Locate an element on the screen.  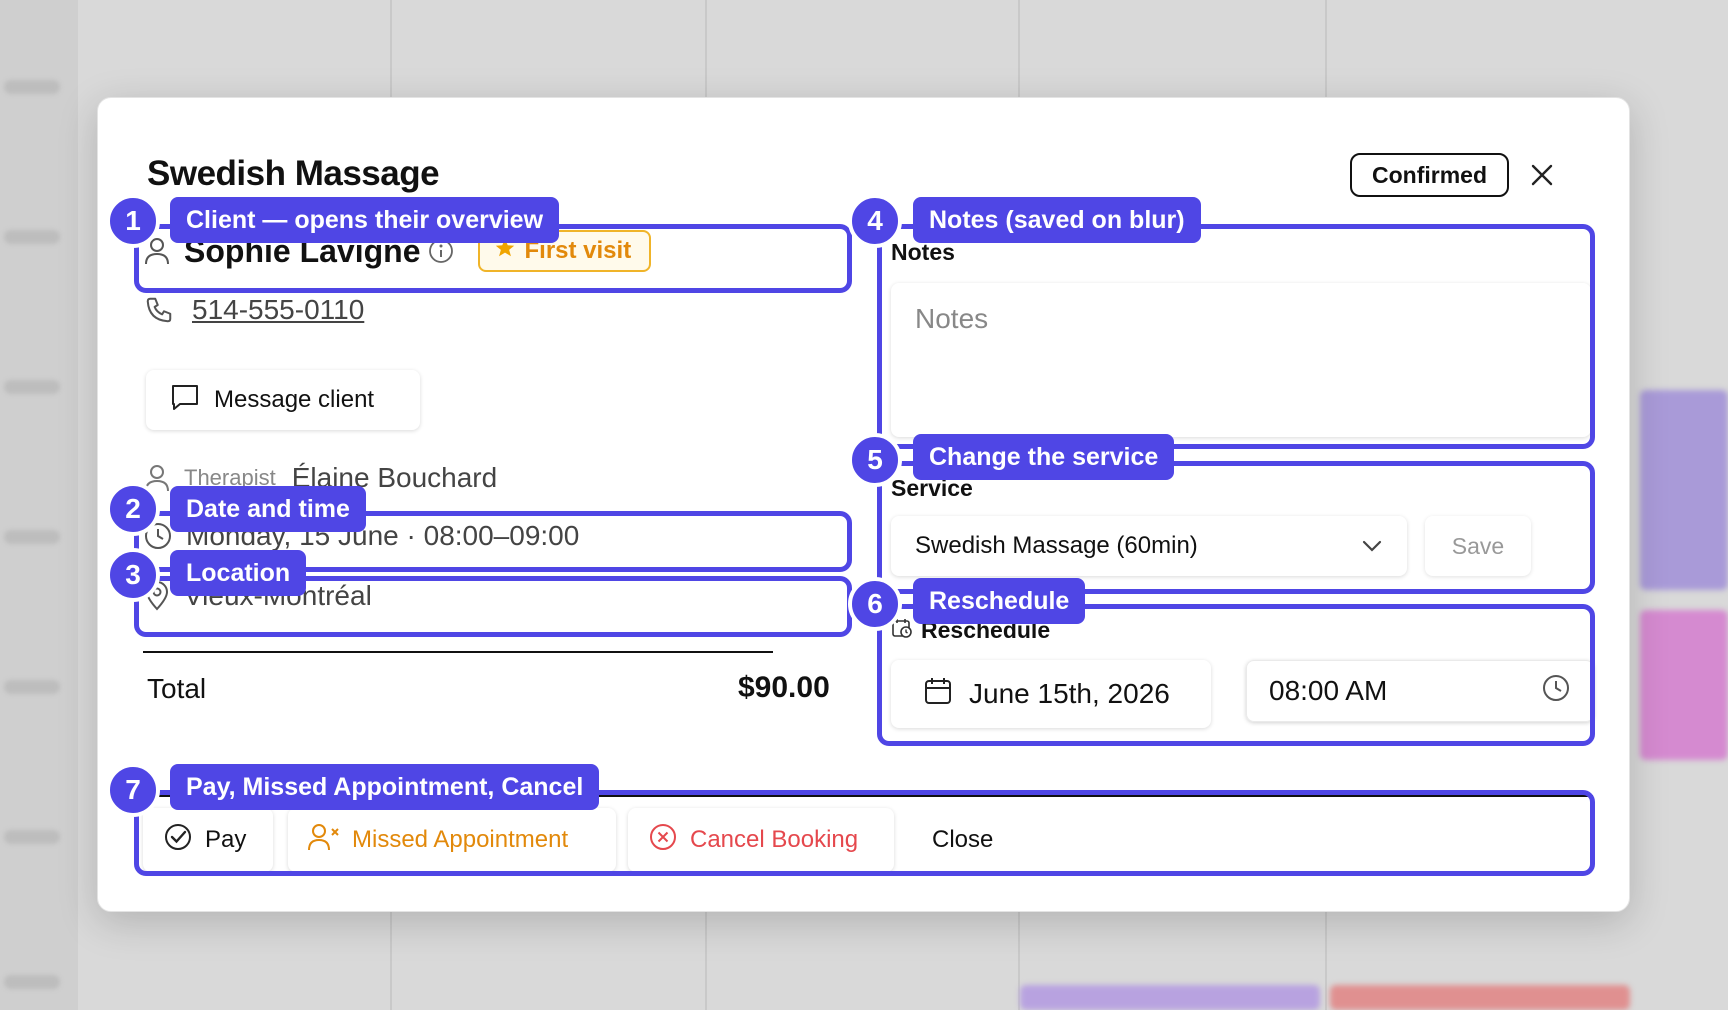
annotation-label-4: Notes (saved on blur) is located at coordinates (1057, 220).